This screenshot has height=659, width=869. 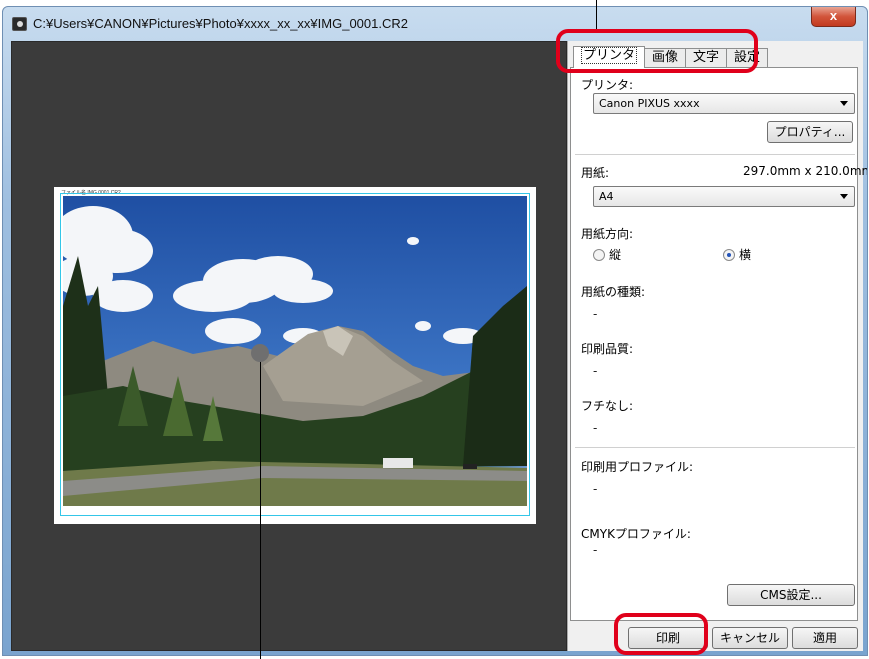 I want to click on callout-line-preview, so click(x=260, y=505).